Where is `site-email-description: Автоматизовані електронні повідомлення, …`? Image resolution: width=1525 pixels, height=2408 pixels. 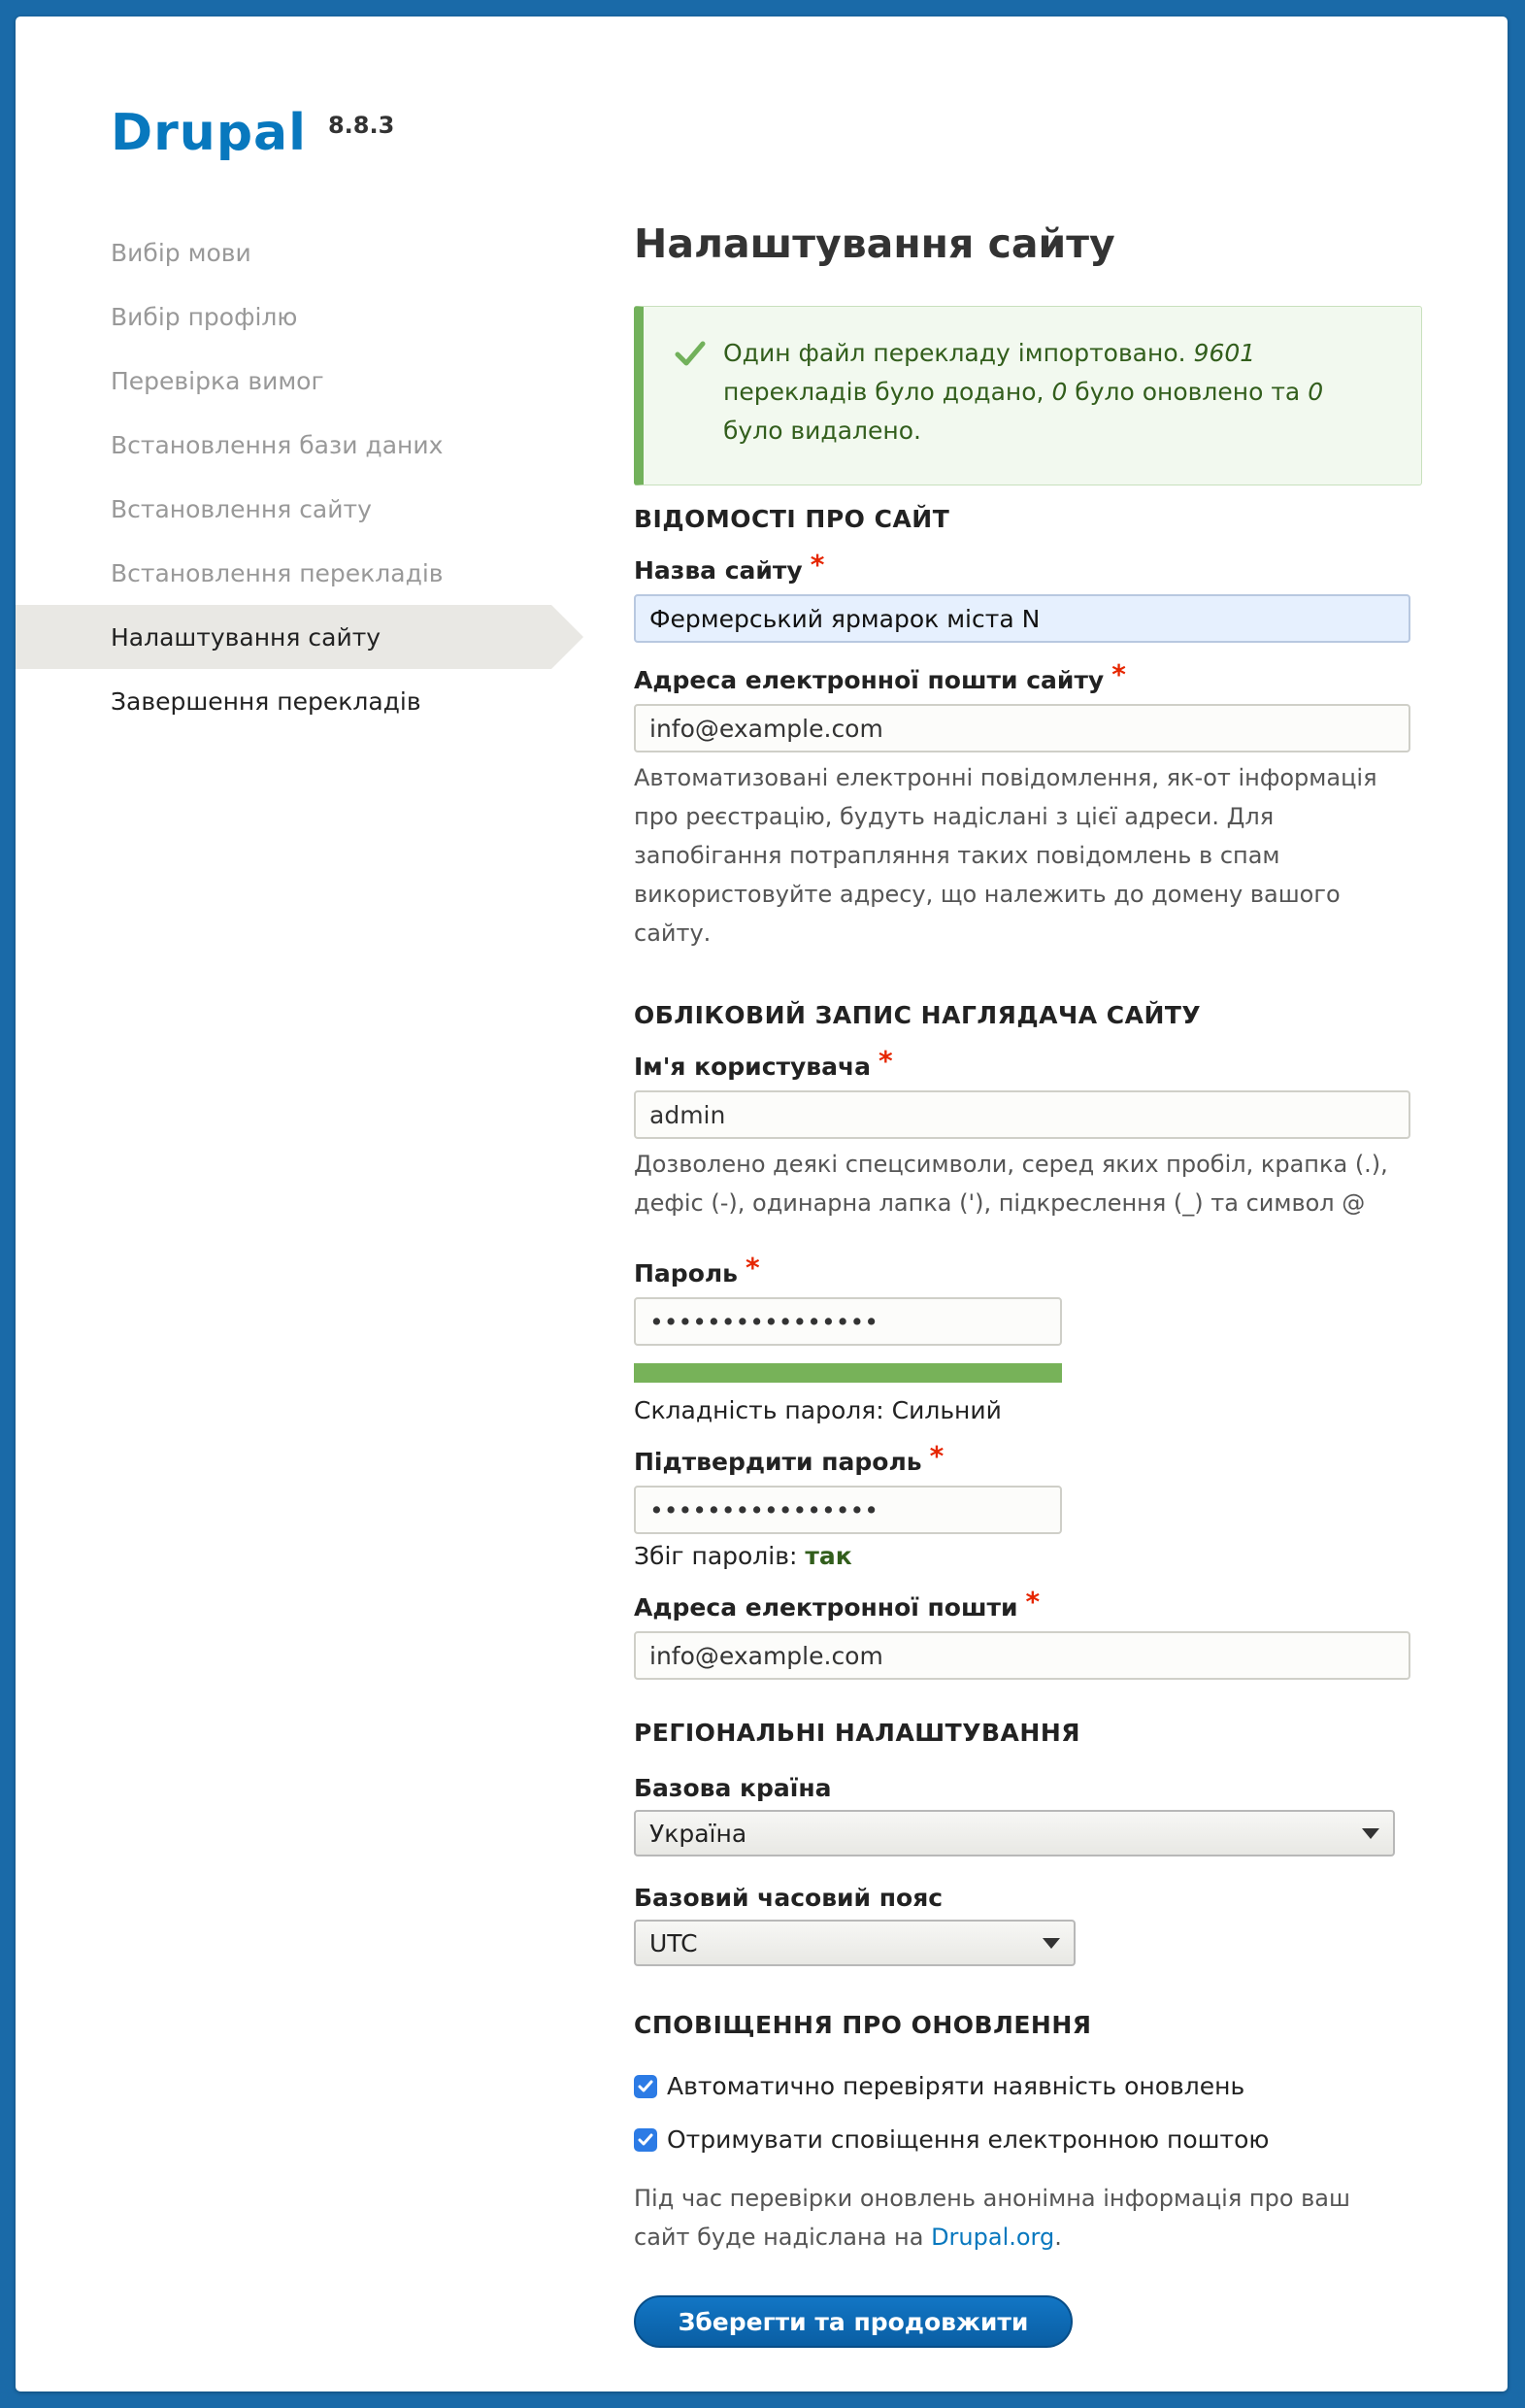
site-email-description: Автоматизовані електронні повідомлення, … is located at coordinates (1006, 856).